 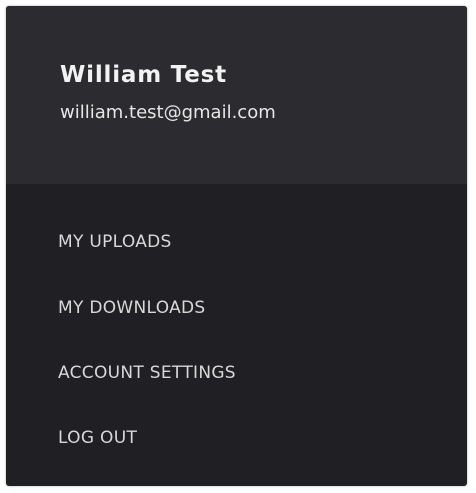 What do you see at coordinates (168, 112) in the screenshot?
I see `user-email: william.test@gmail.com` at bounding box center [168, 112].